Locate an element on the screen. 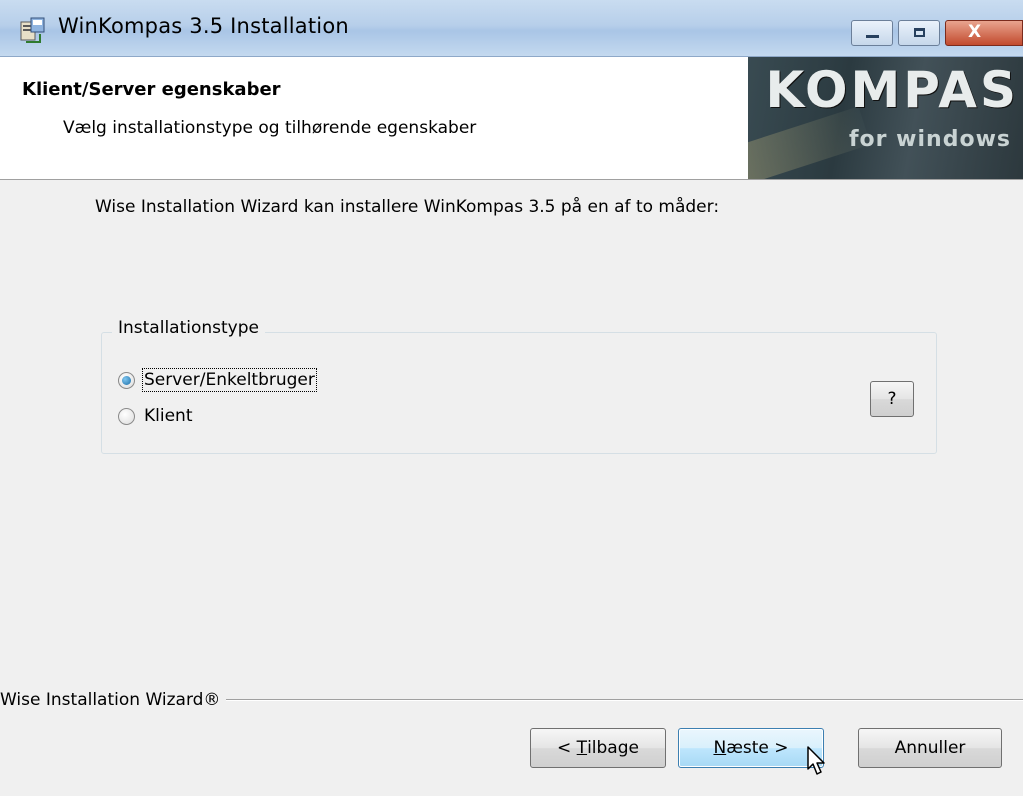 This screenshot has height=796, width=1023. logo-main-text: KOMPAS is located at coordinates (892, 90).